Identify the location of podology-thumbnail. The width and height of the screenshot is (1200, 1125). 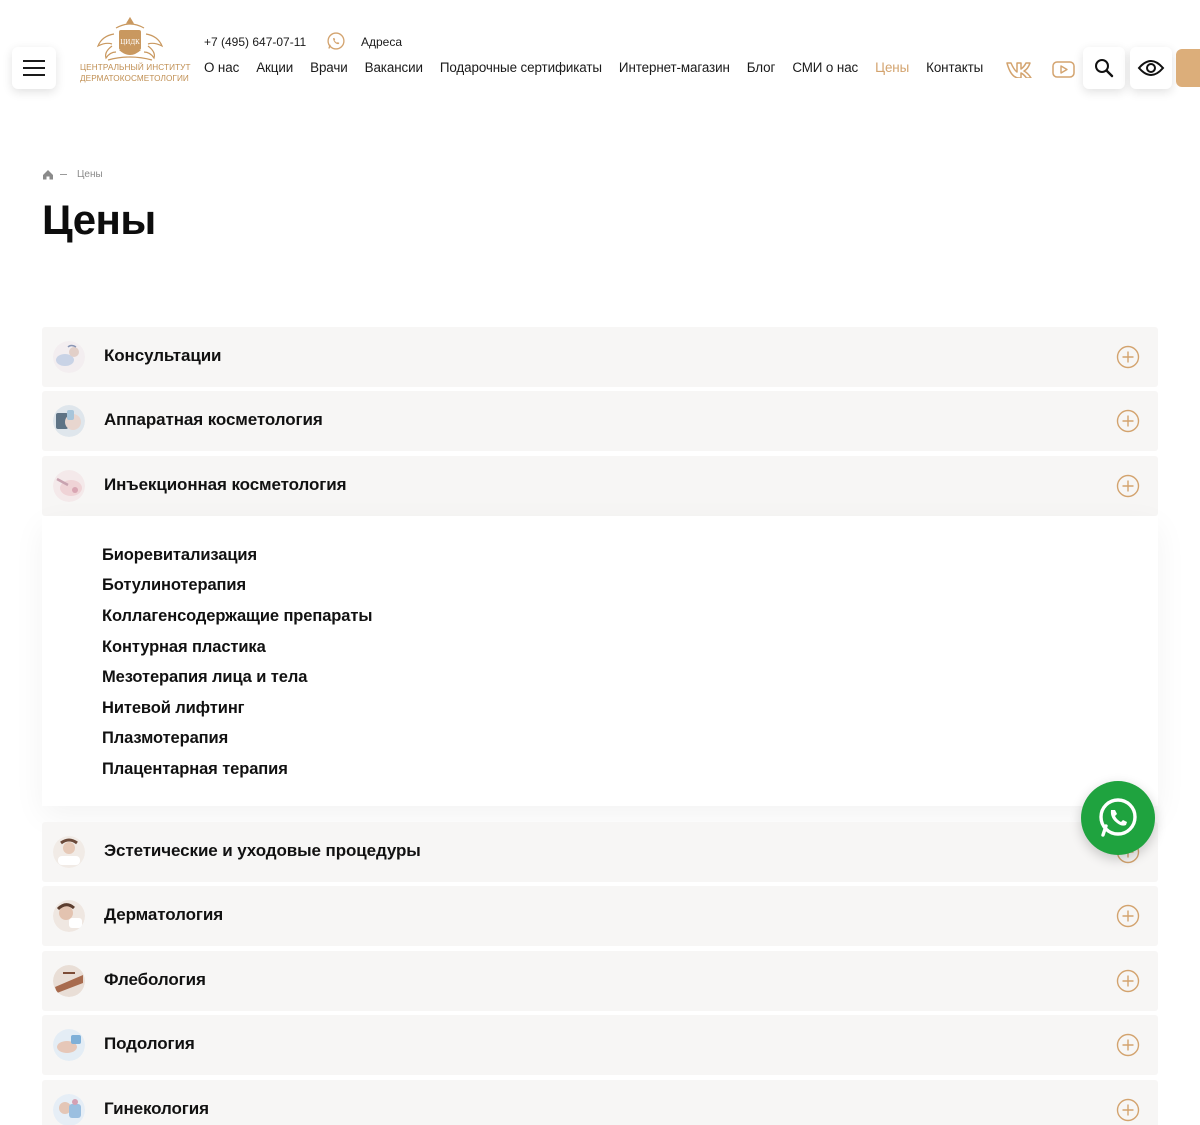
(69, 1045).